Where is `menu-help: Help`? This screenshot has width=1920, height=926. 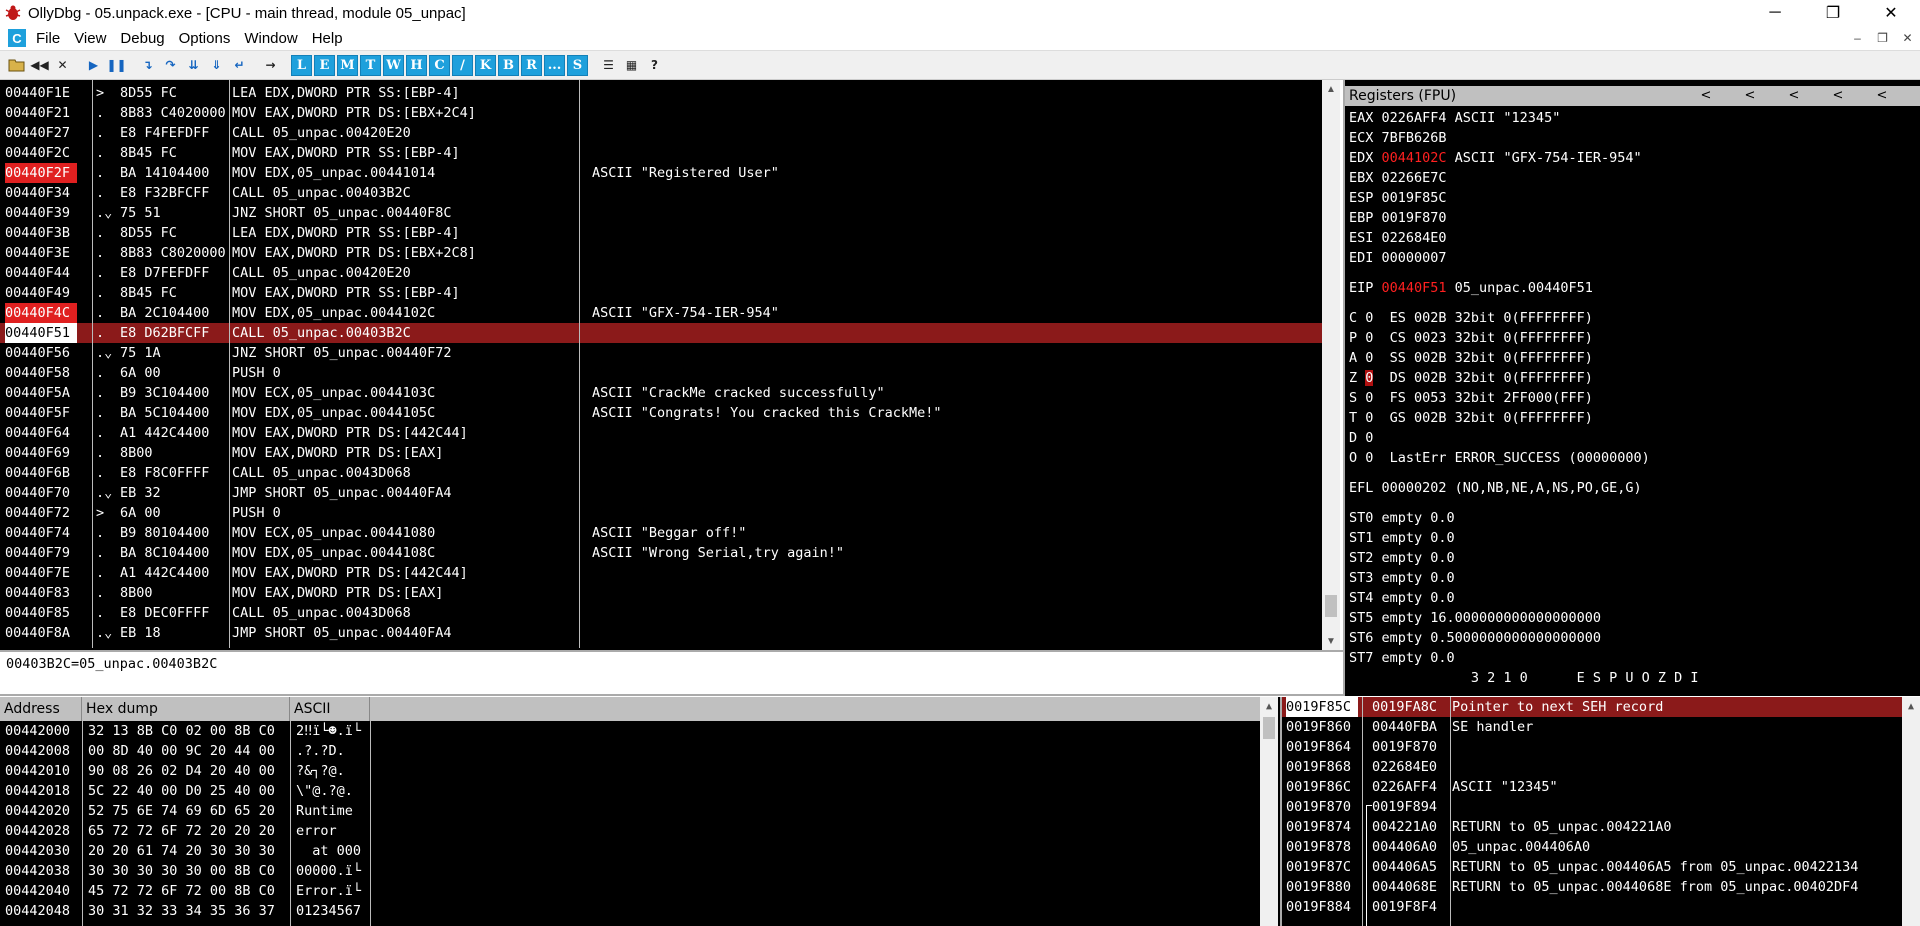
menu-help: Help is located at coordinates (327, 38).